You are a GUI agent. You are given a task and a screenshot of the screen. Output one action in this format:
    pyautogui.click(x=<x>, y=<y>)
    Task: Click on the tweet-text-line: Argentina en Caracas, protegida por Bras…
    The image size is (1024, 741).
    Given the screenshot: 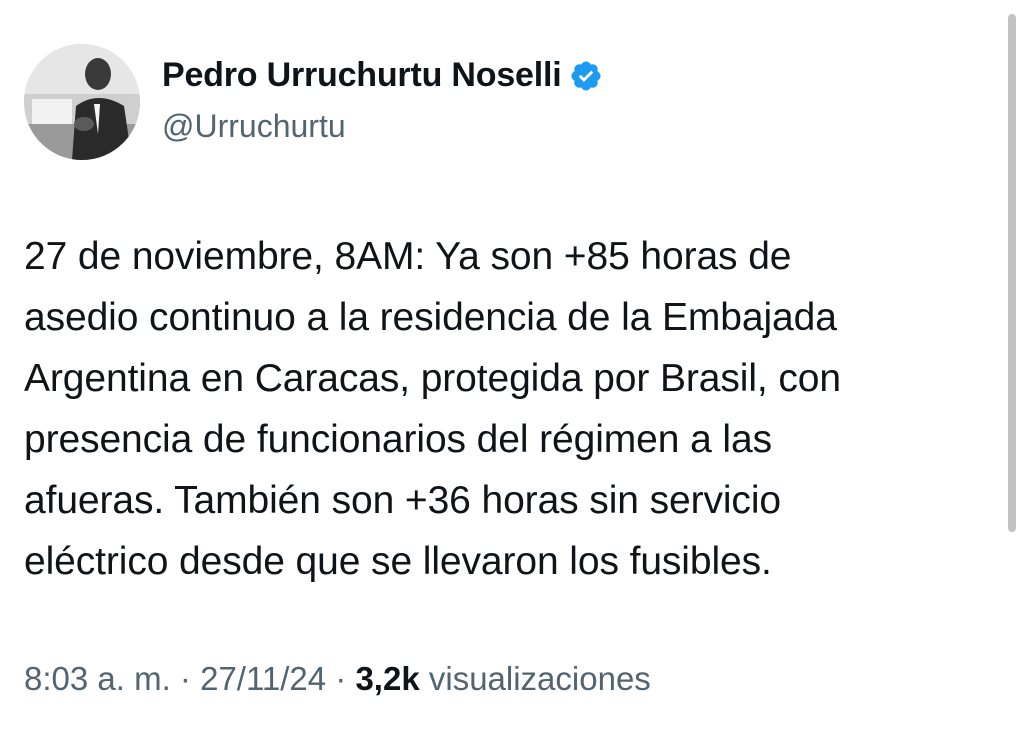 What is the action you would take?
    pyautogui.click(x=432, y=378)
    